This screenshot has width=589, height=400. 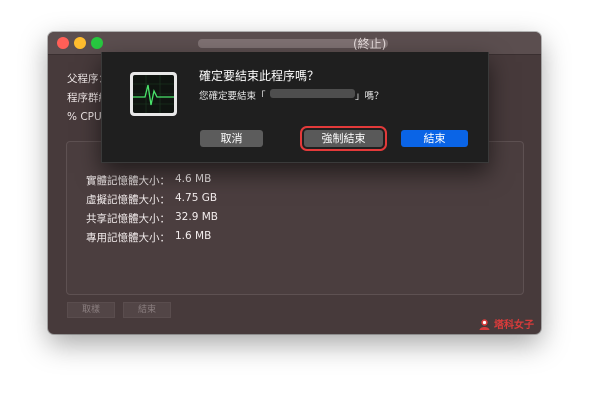 I want to click on physical-memory-value: 4.6 MB, so click(x=193, y=179).